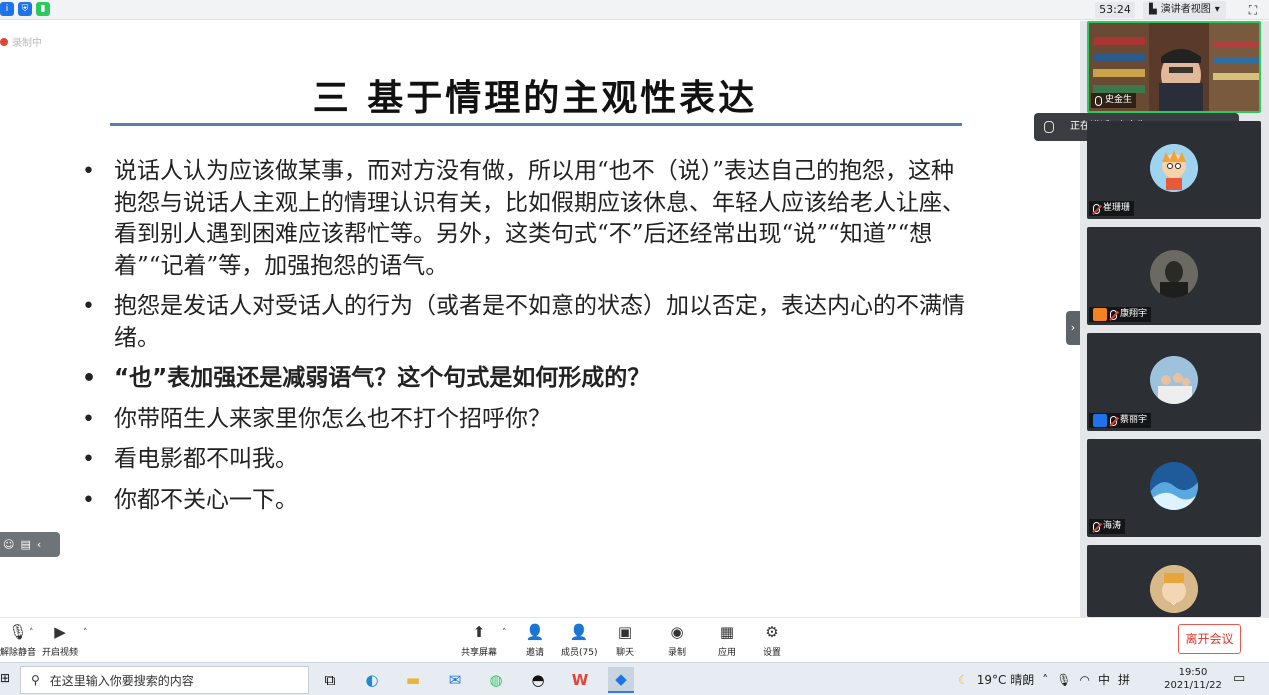  Describe the element at coordinates (634, 10) in the screenshot. I see `top-bar: i ⛨ ▮ 53:24 ▙ 演讲者视图 ▾ ⛶` at that location.